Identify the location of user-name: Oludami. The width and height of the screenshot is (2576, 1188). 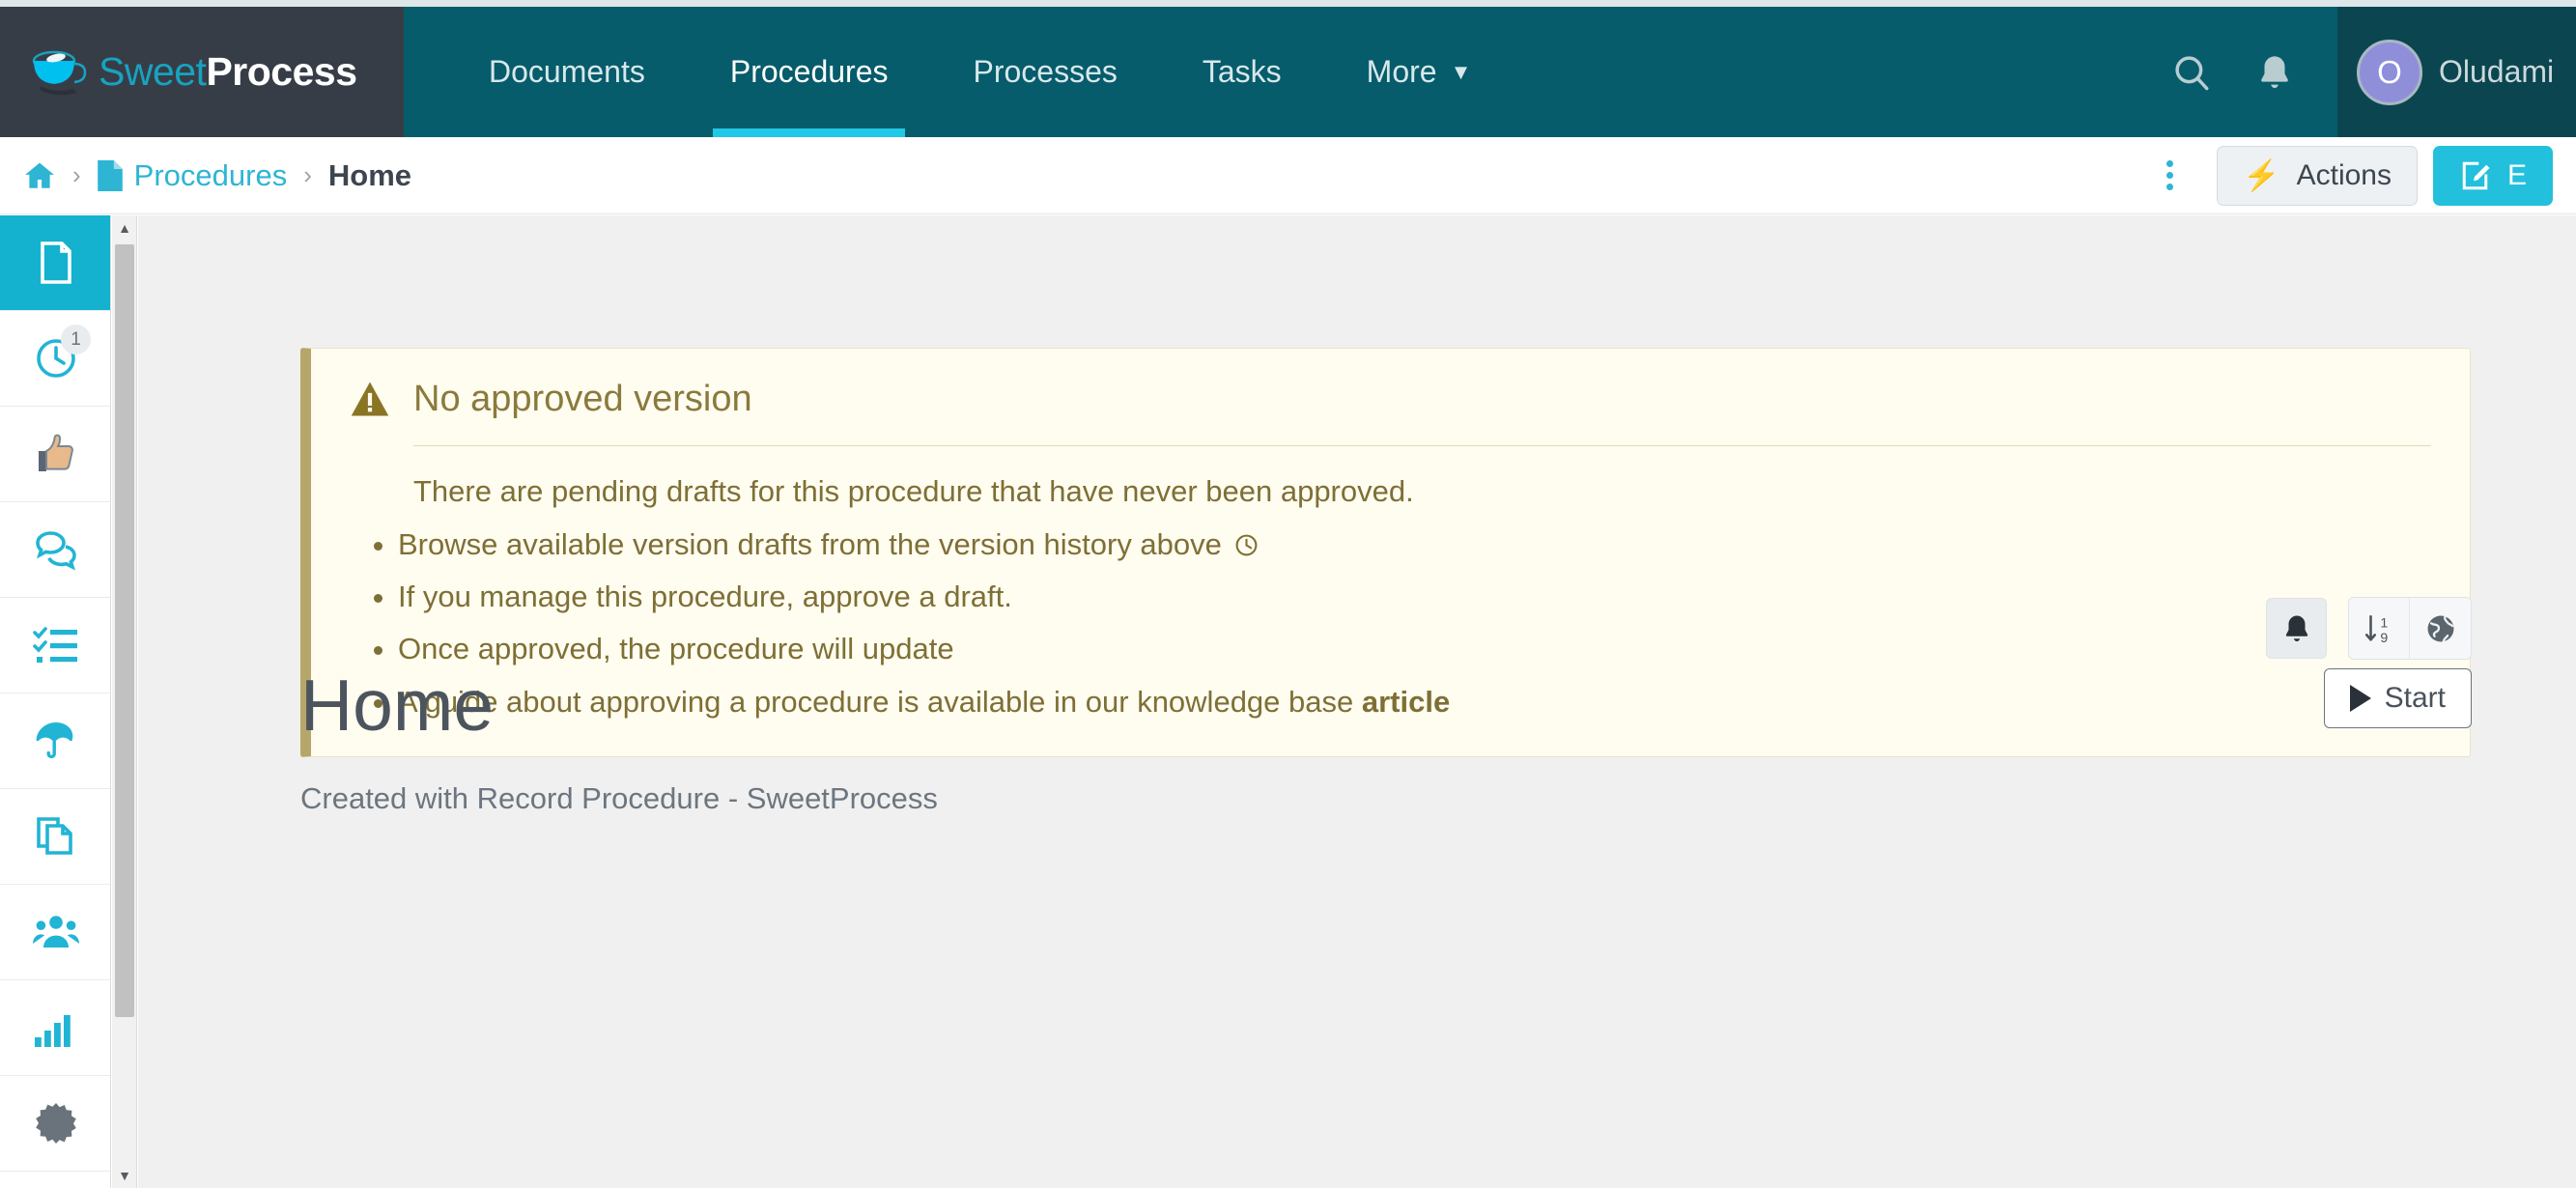
(2497, 71).